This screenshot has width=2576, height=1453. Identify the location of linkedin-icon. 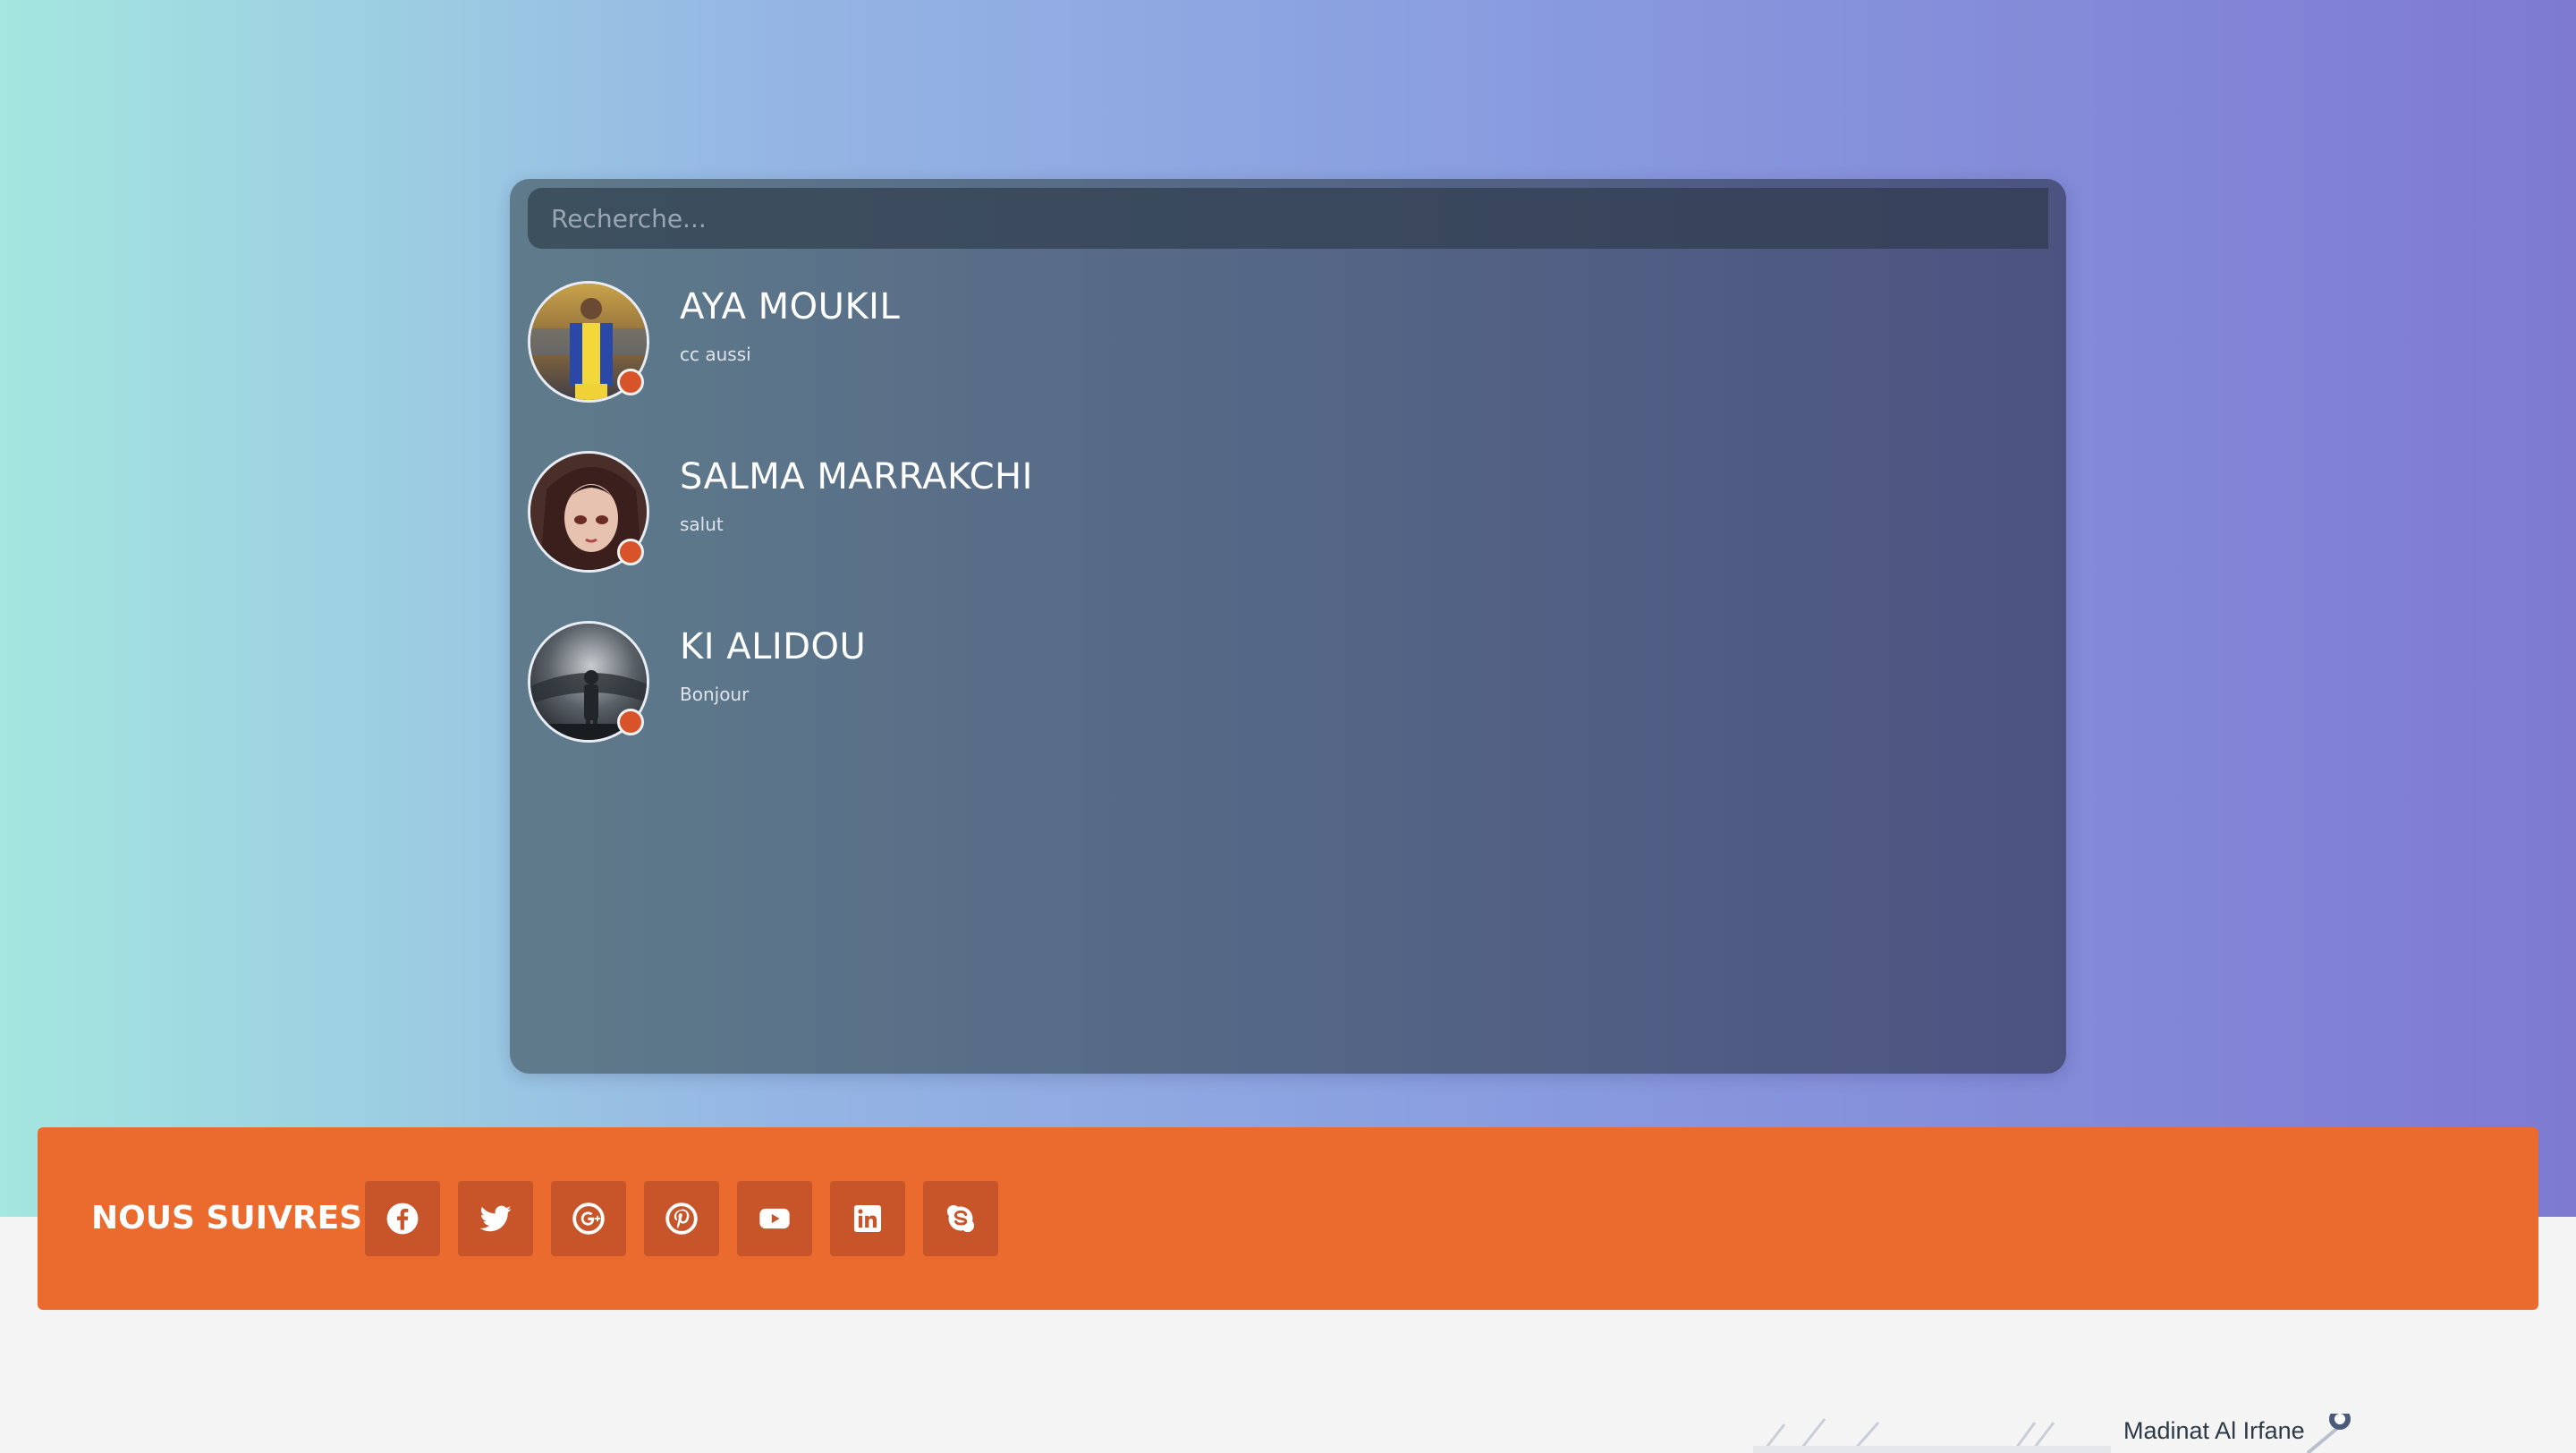
(867, 1218).